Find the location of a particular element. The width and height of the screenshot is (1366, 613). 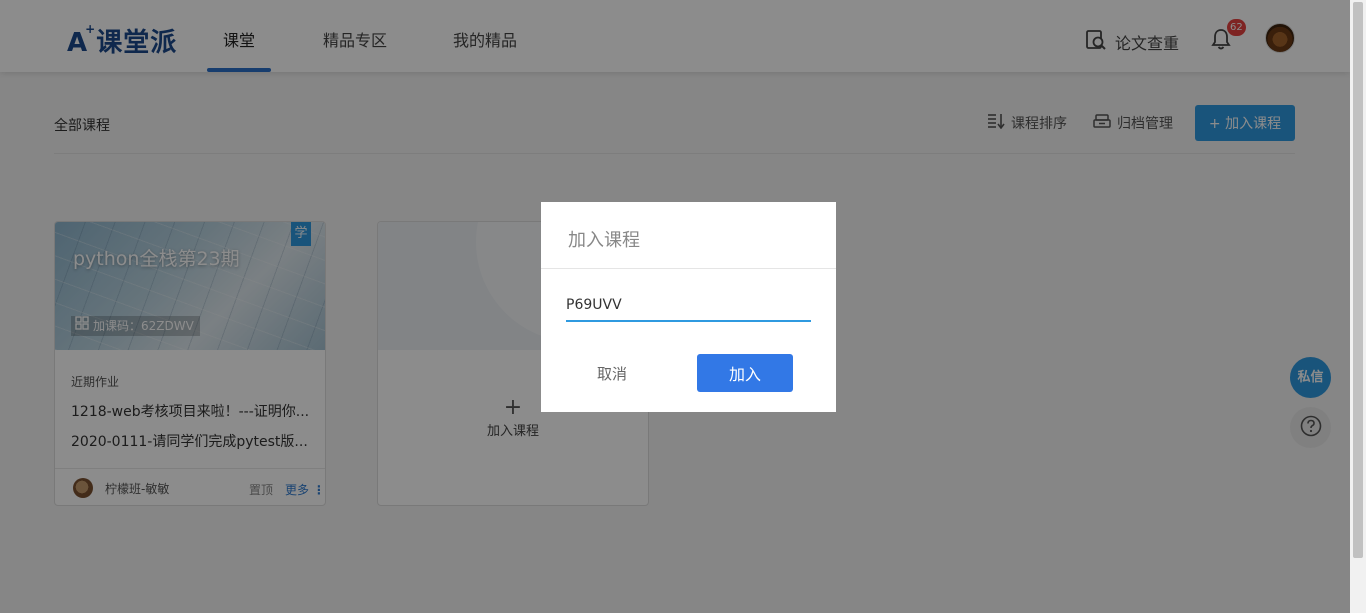

scrollbar-thumb is located at coordinates (1358, 280).